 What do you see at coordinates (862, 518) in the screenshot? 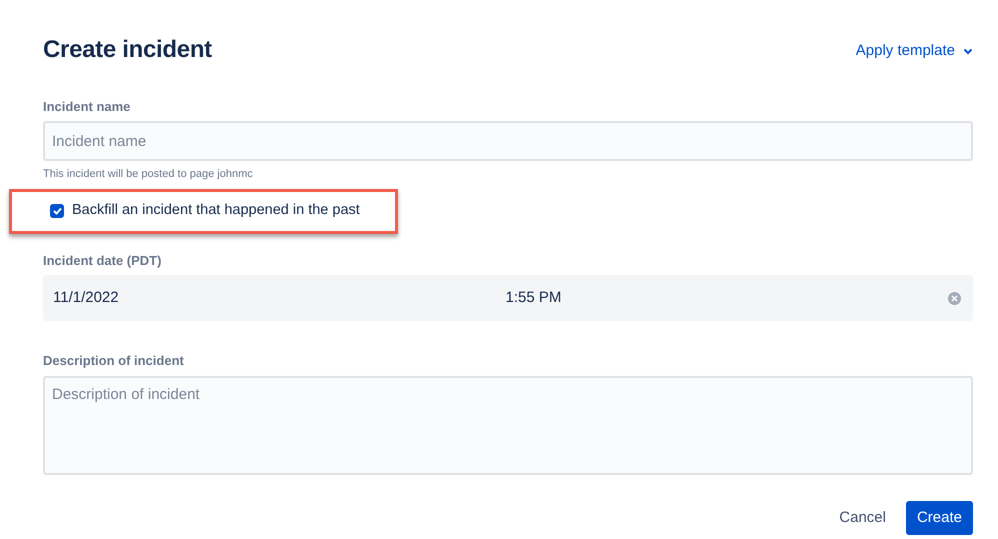
I see `cancel-button: Cancel` at bounding box center [862, 518].